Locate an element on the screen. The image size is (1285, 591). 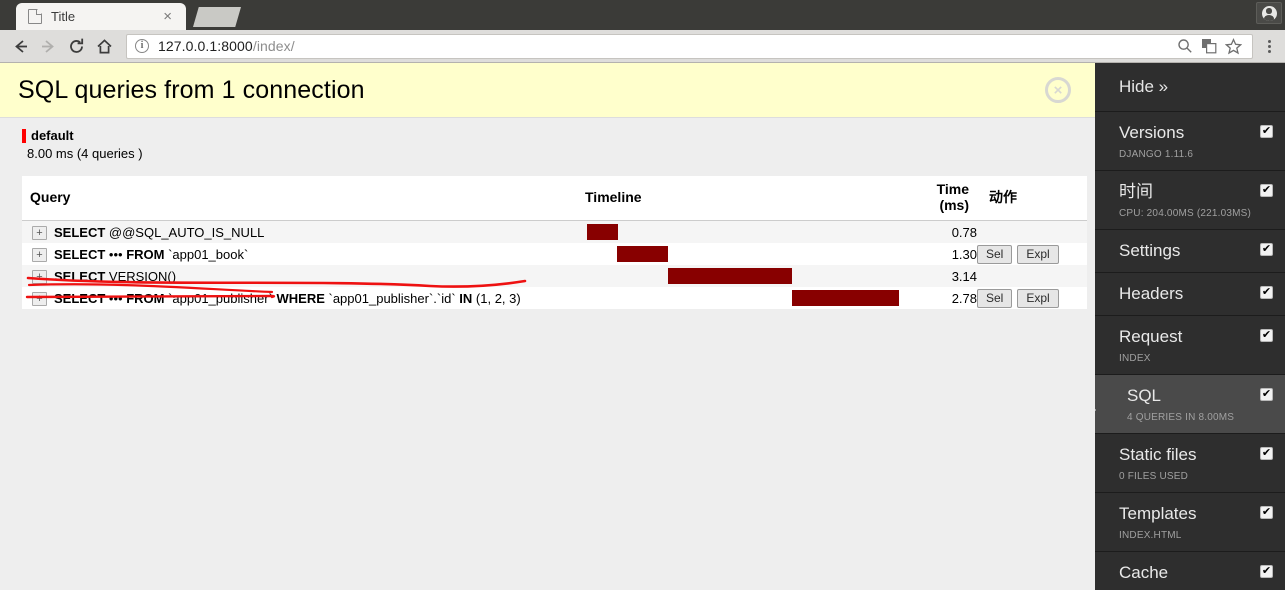
url-text: 127.0.0.1:8000/index/ is located at coordinates (226, 46).